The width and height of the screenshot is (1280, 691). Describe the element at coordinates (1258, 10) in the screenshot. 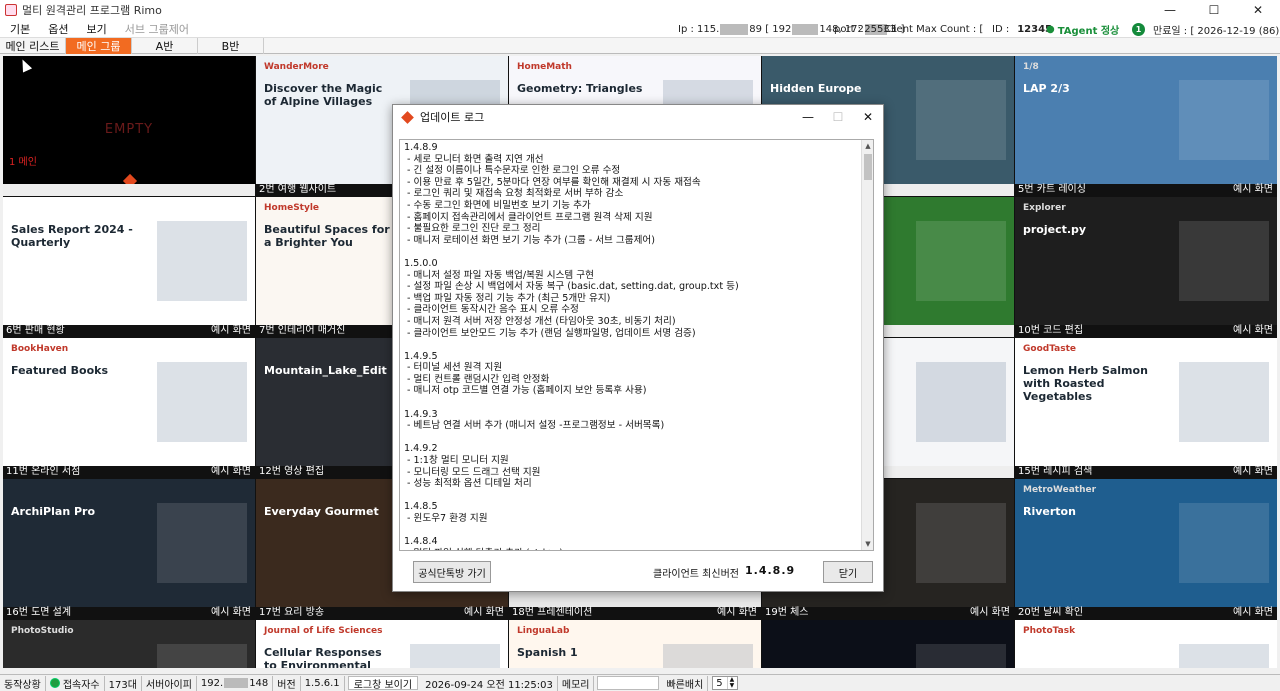

I see `close-button: ✕` at that location.